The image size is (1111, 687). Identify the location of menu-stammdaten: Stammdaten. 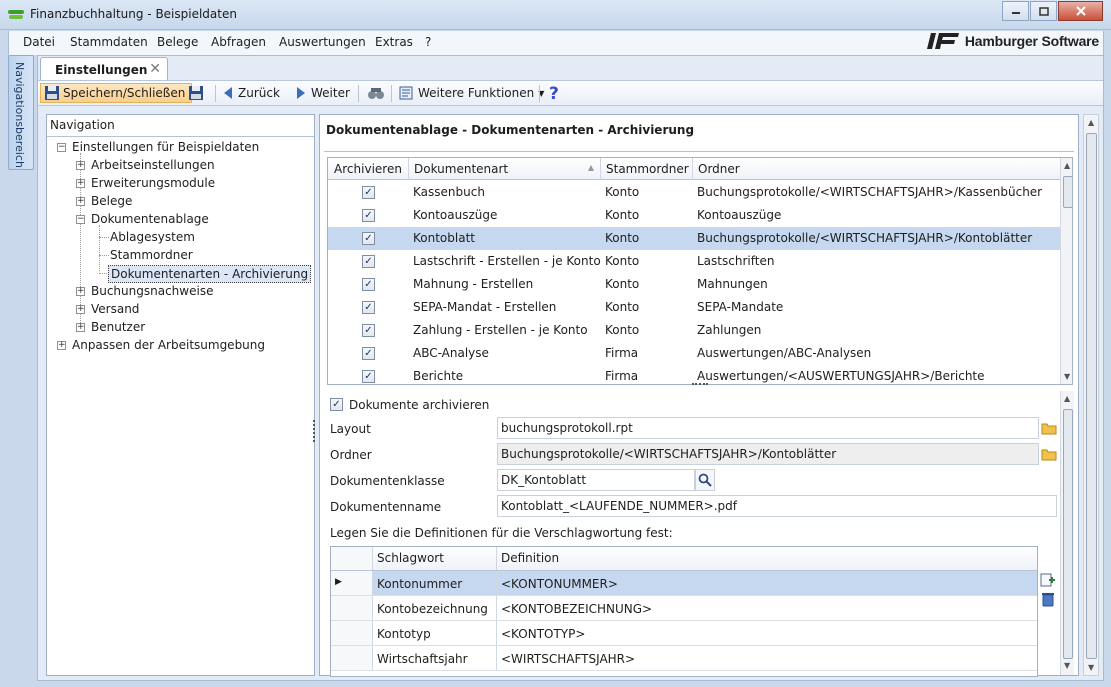
(109, 42).